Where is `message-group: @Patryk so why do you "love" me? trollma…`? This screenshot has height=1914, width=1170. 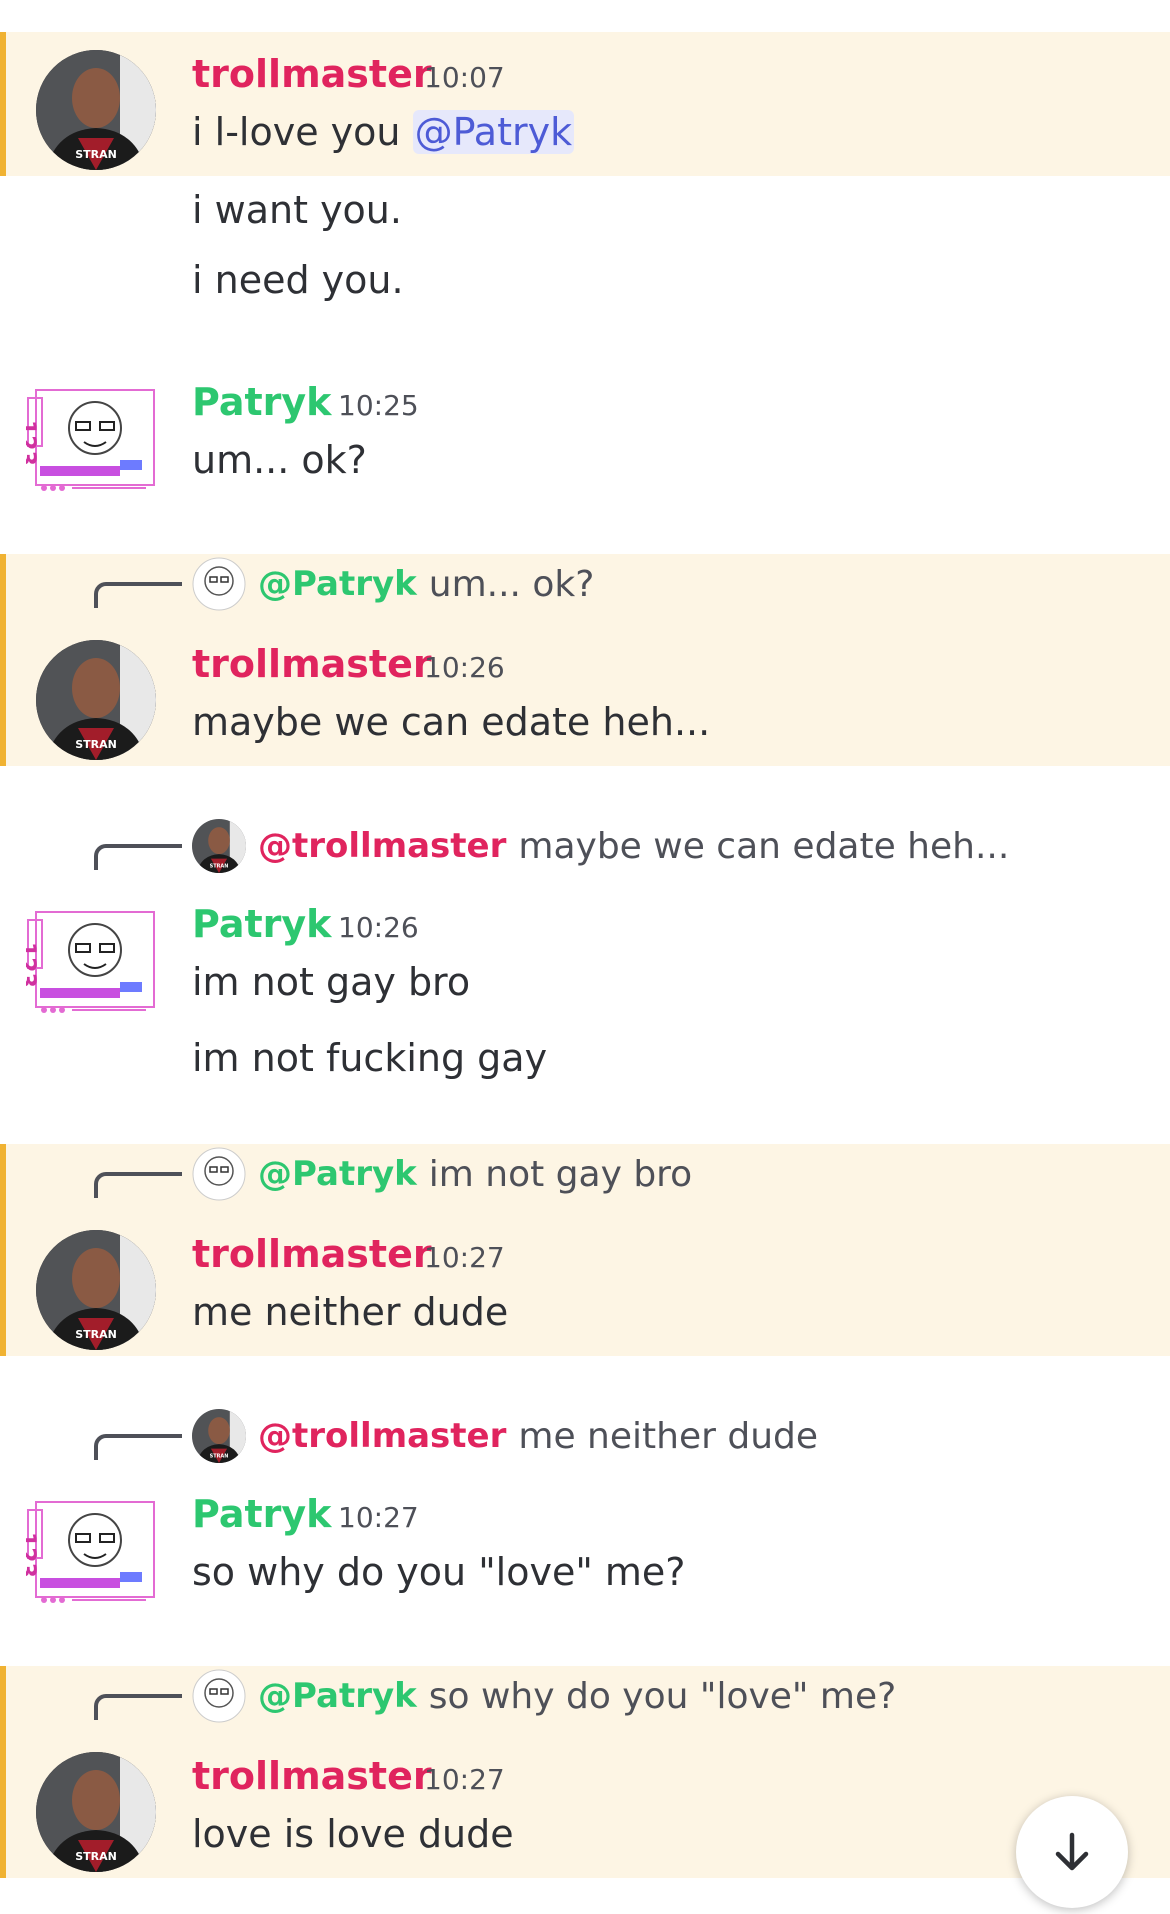
message-group: @Patryk so why do you "love" me? trollma… is located at coordinates (585, 1772).